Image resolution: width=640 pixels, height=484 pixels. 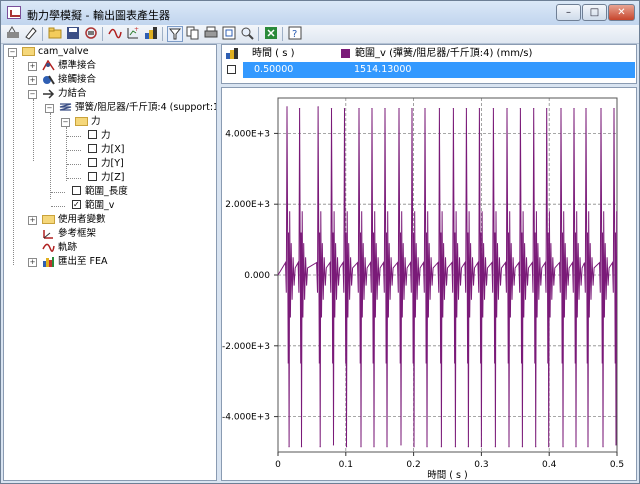 What do you see at coordinates (49, 80) in the screenshot?
I see `contact-joint-icon` at bounding box center [49, 80].